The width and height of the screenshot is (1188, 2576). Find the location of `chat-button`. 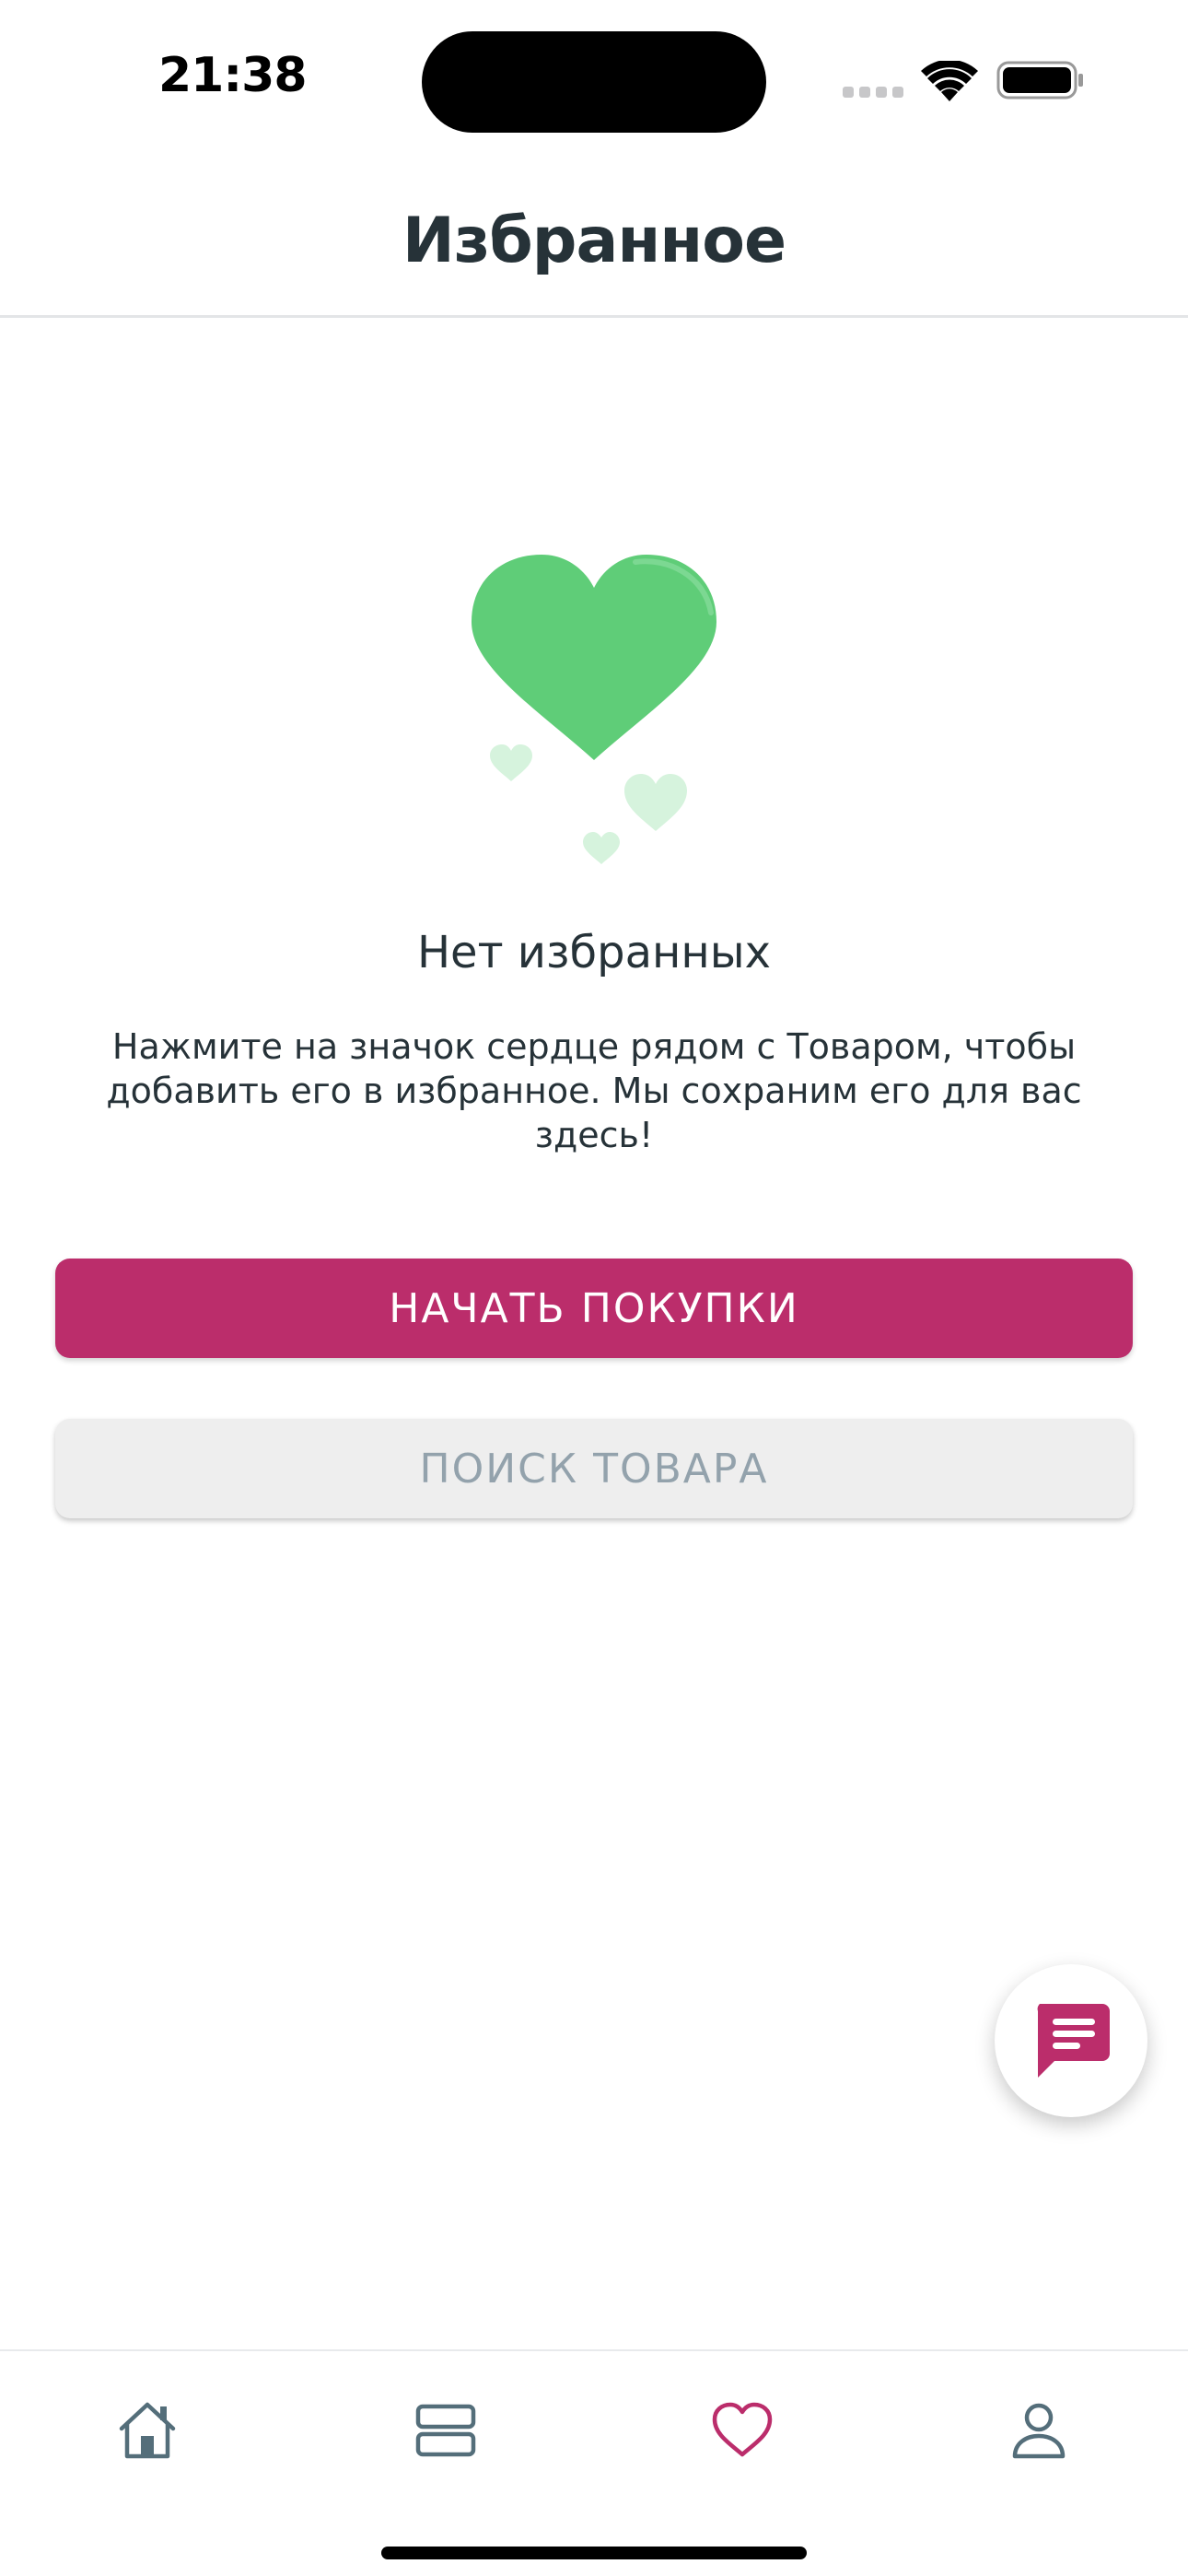

chat-button is located at coordinates (1071, 2040).